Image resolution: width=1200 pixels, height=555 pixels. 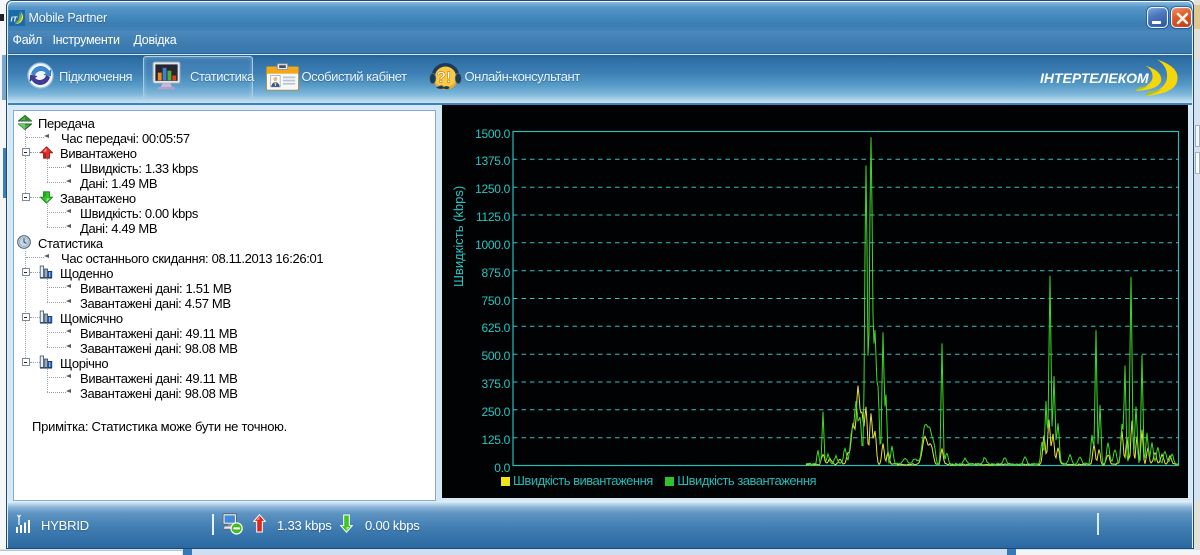 I want to click on svg-text: ІНТЕРТЕЛЕКОМ, so click(x=1094, y=78).